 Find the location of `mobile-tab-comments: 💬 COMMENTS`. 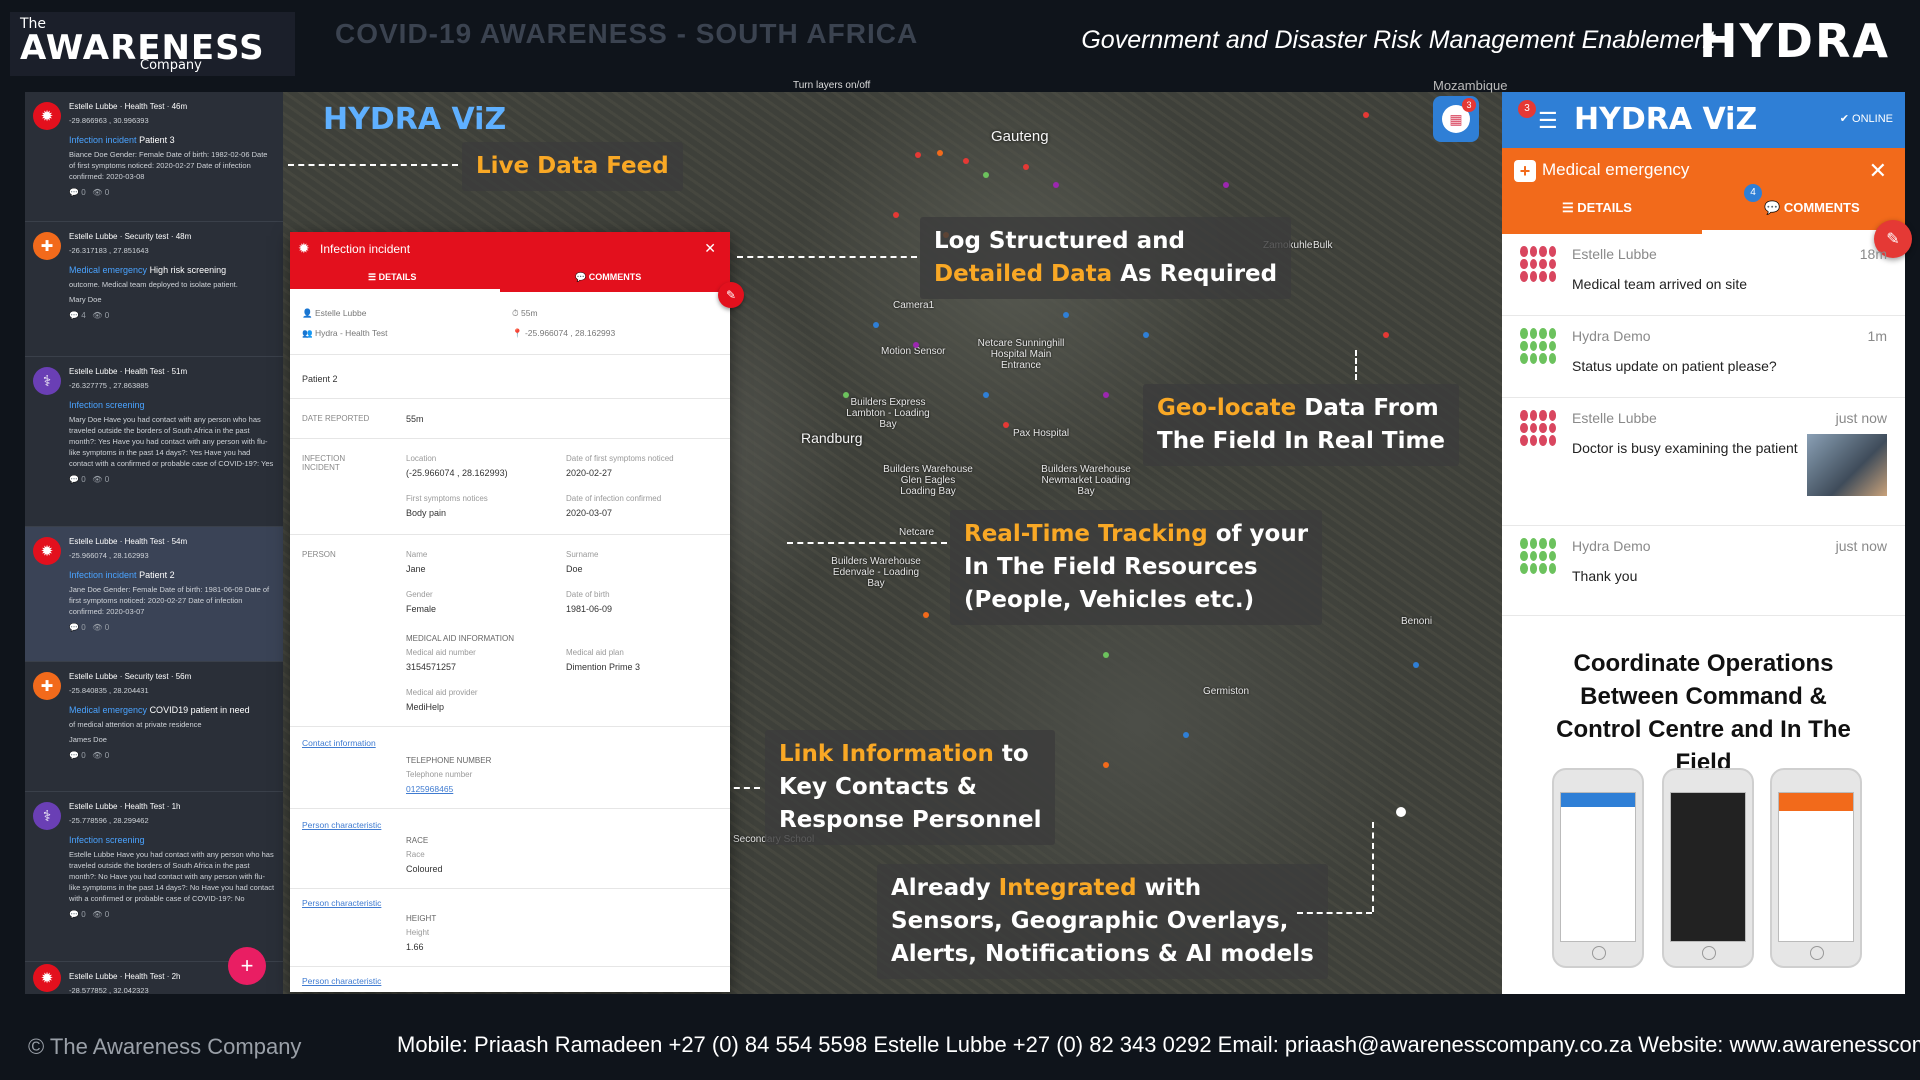

mobile-tab-comments: 💬 COMMENTS is located at coordinates (1812, 208).